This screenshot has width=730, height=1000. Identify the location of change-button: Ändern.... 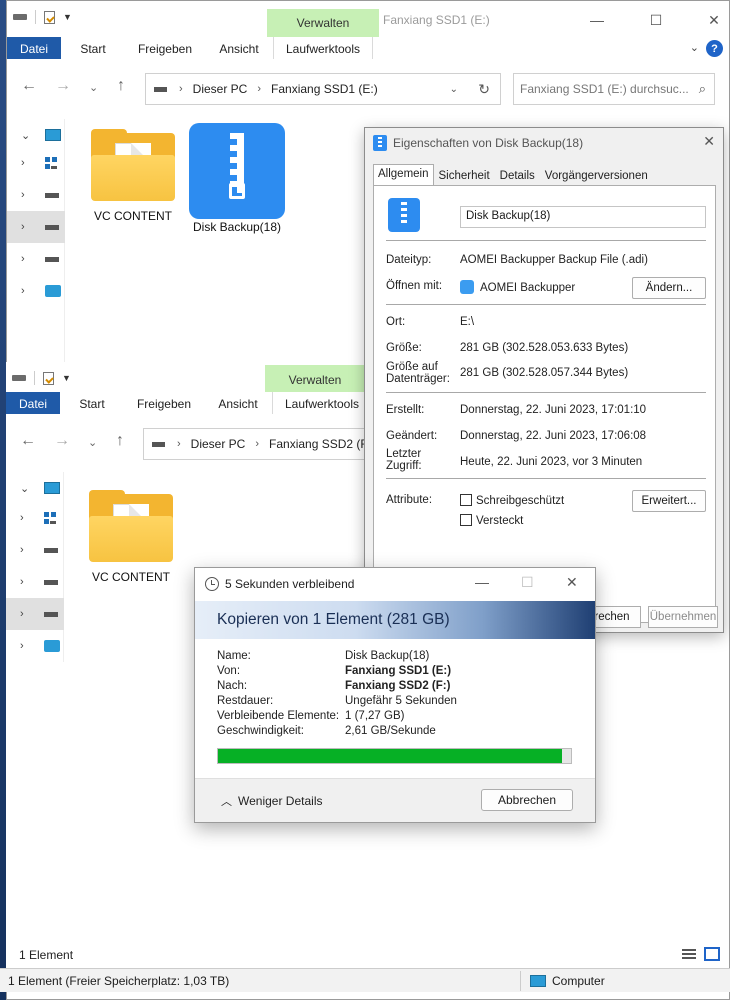
(669, 288).